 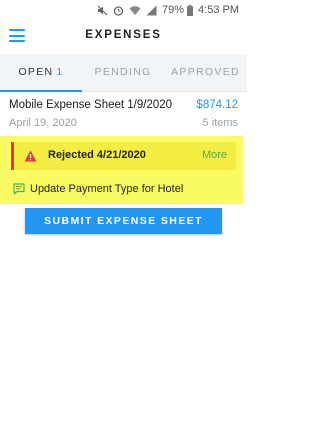 I want to click on status-bar: 79% 4:53 PM, so click(x=123, y=10).